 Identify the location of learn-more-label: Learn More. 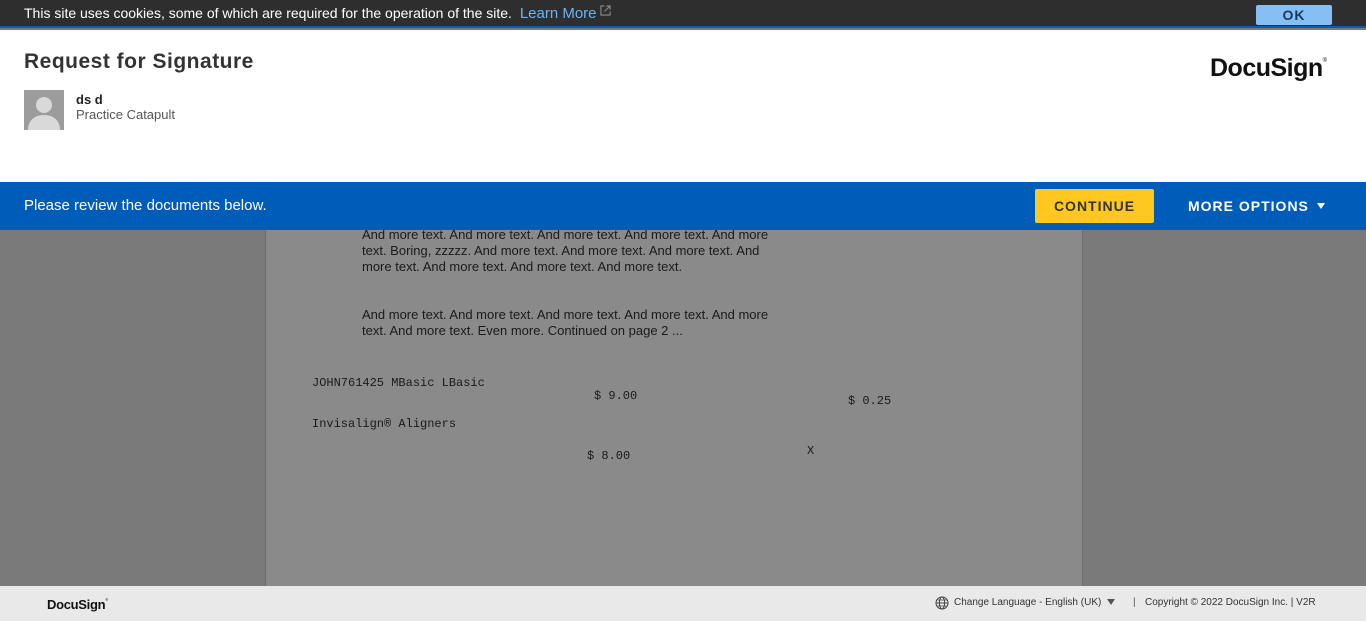
(558, 13).